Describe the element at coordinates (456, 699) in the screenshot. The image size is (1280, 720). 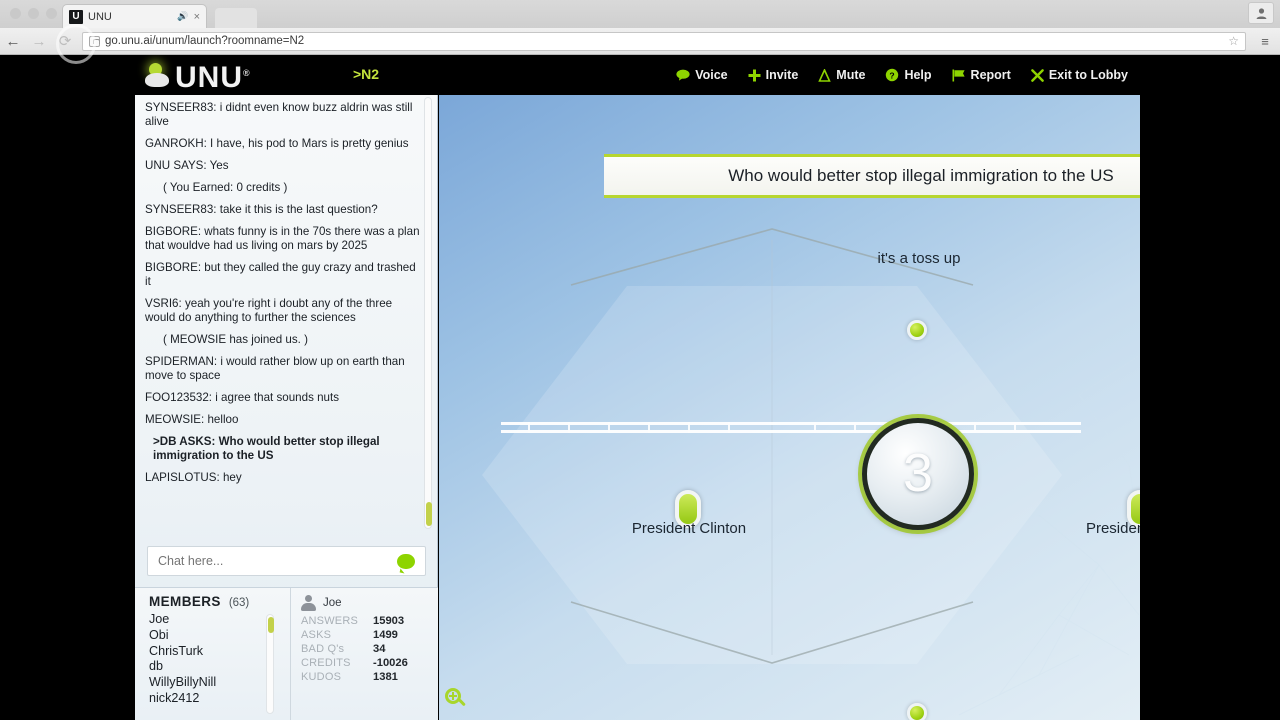
I see `zoom-in-icon` at that location.